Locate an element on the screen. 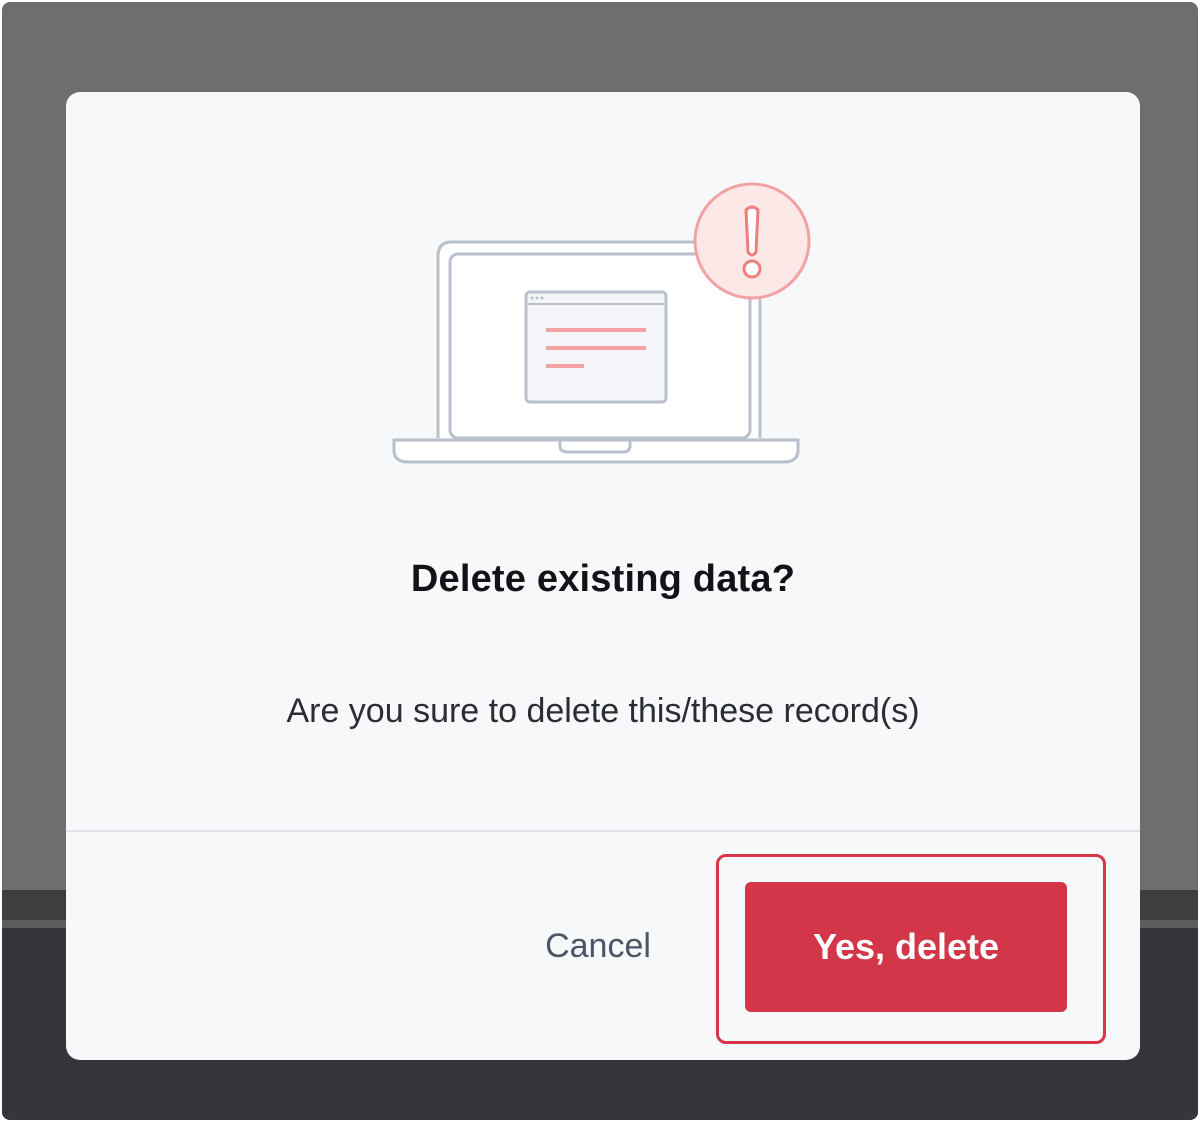 The image size is (1200, 1122). dialog-divider is located at coordinates (603, 831).